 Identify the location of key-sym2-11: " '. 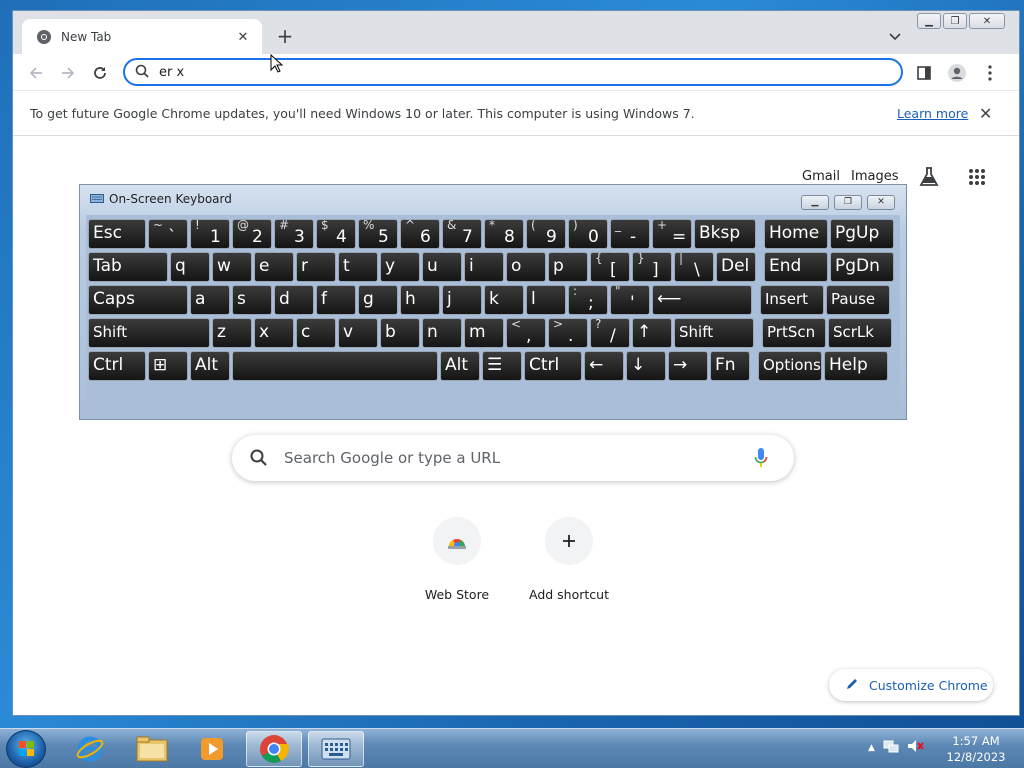
(630, 300).